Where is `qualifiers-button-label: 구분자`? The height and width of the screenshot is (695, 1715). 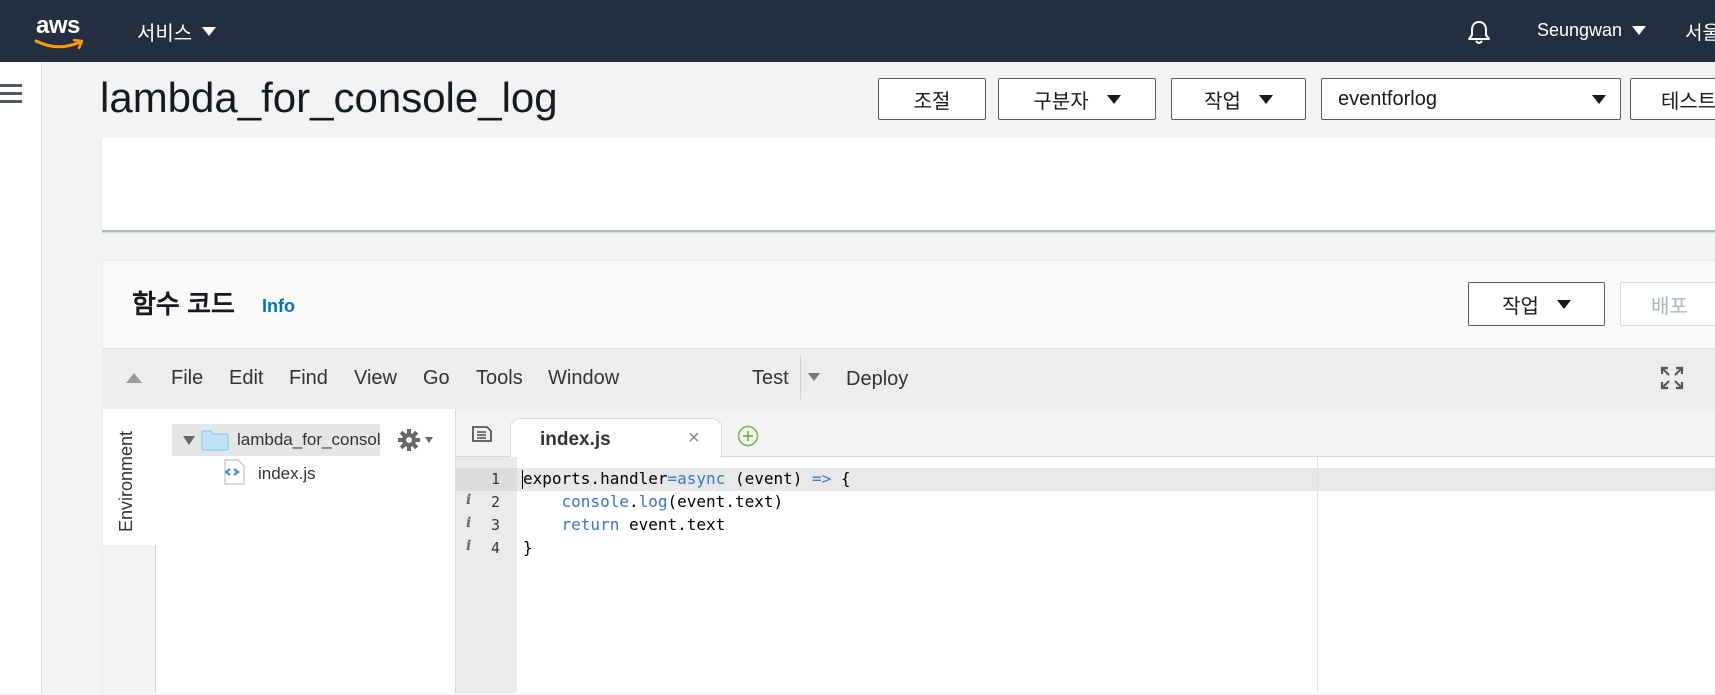
qualifiers-button-label: 구분자 is located at coordinates (1061, 101).